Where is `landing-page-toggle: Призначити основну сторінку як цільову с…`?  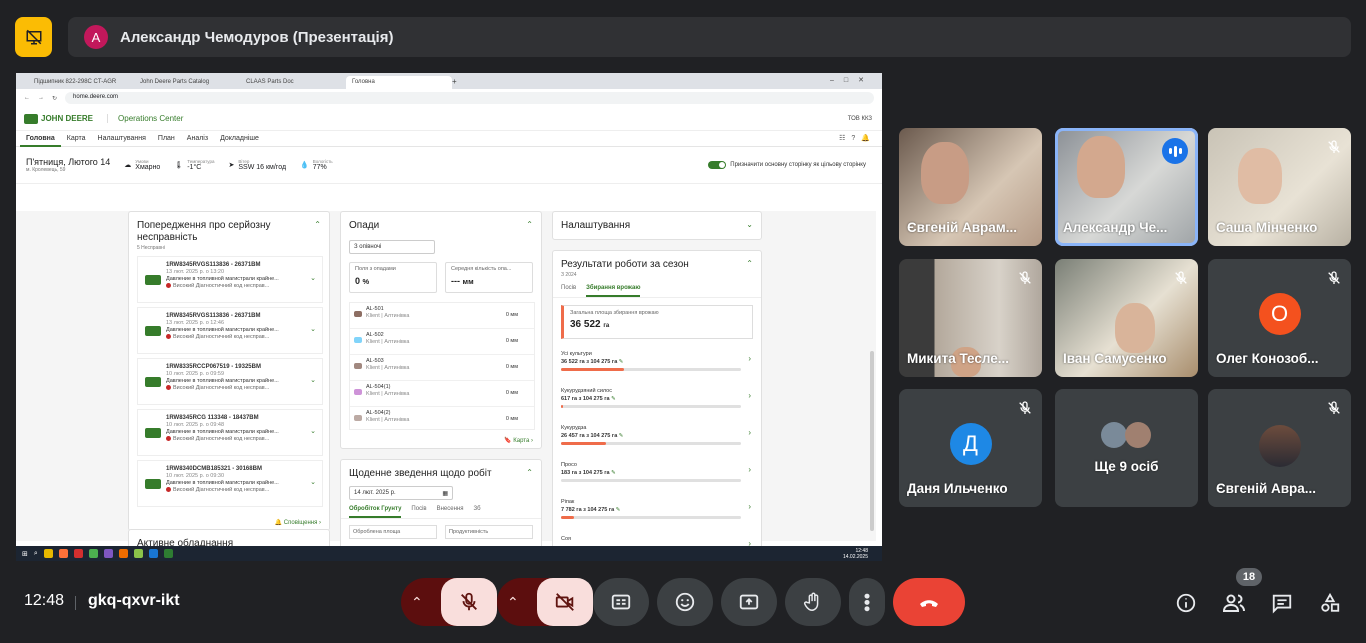
landing-page-toggle: Призначити основну сторінку як цільову с… is located at coordinates (787, 165).